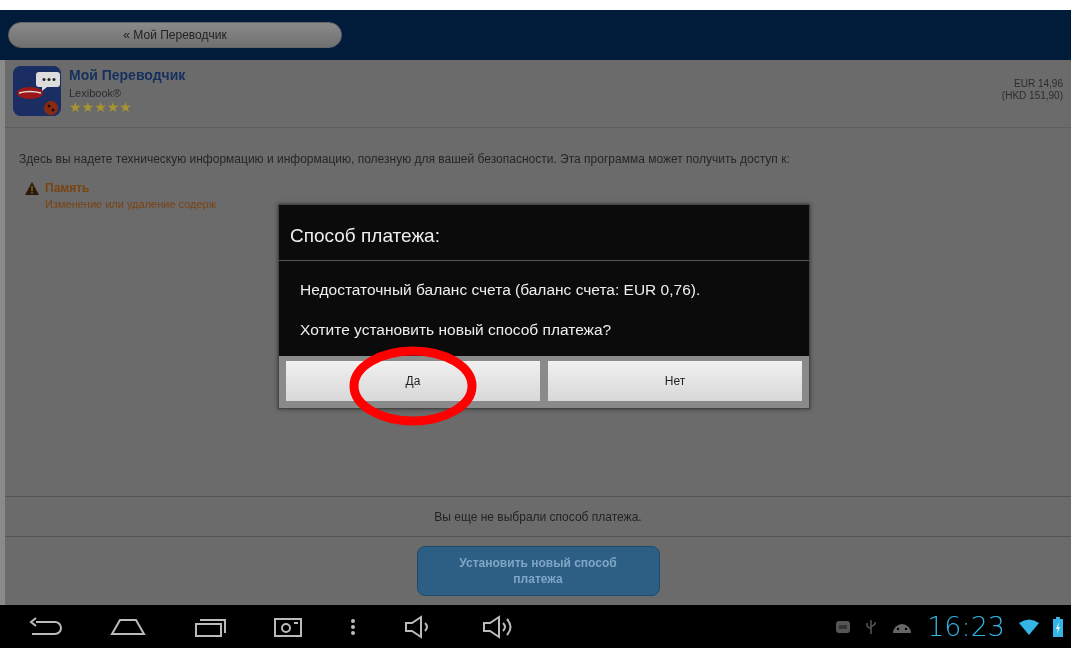 The height and width of the screenshot is (648, 1071). I want to click on price-alt: (HKD 151,90), so click(1032, 96).